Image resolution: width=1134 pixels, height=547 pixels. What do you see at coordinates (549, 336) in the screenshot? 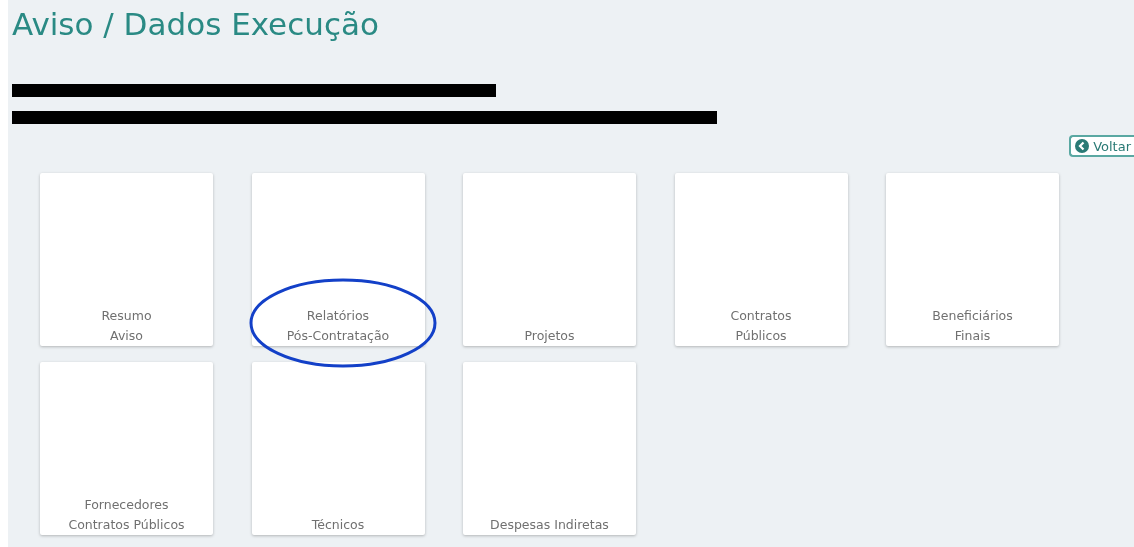
I see `card-label: Projetos` at bounding box center [549, 336].